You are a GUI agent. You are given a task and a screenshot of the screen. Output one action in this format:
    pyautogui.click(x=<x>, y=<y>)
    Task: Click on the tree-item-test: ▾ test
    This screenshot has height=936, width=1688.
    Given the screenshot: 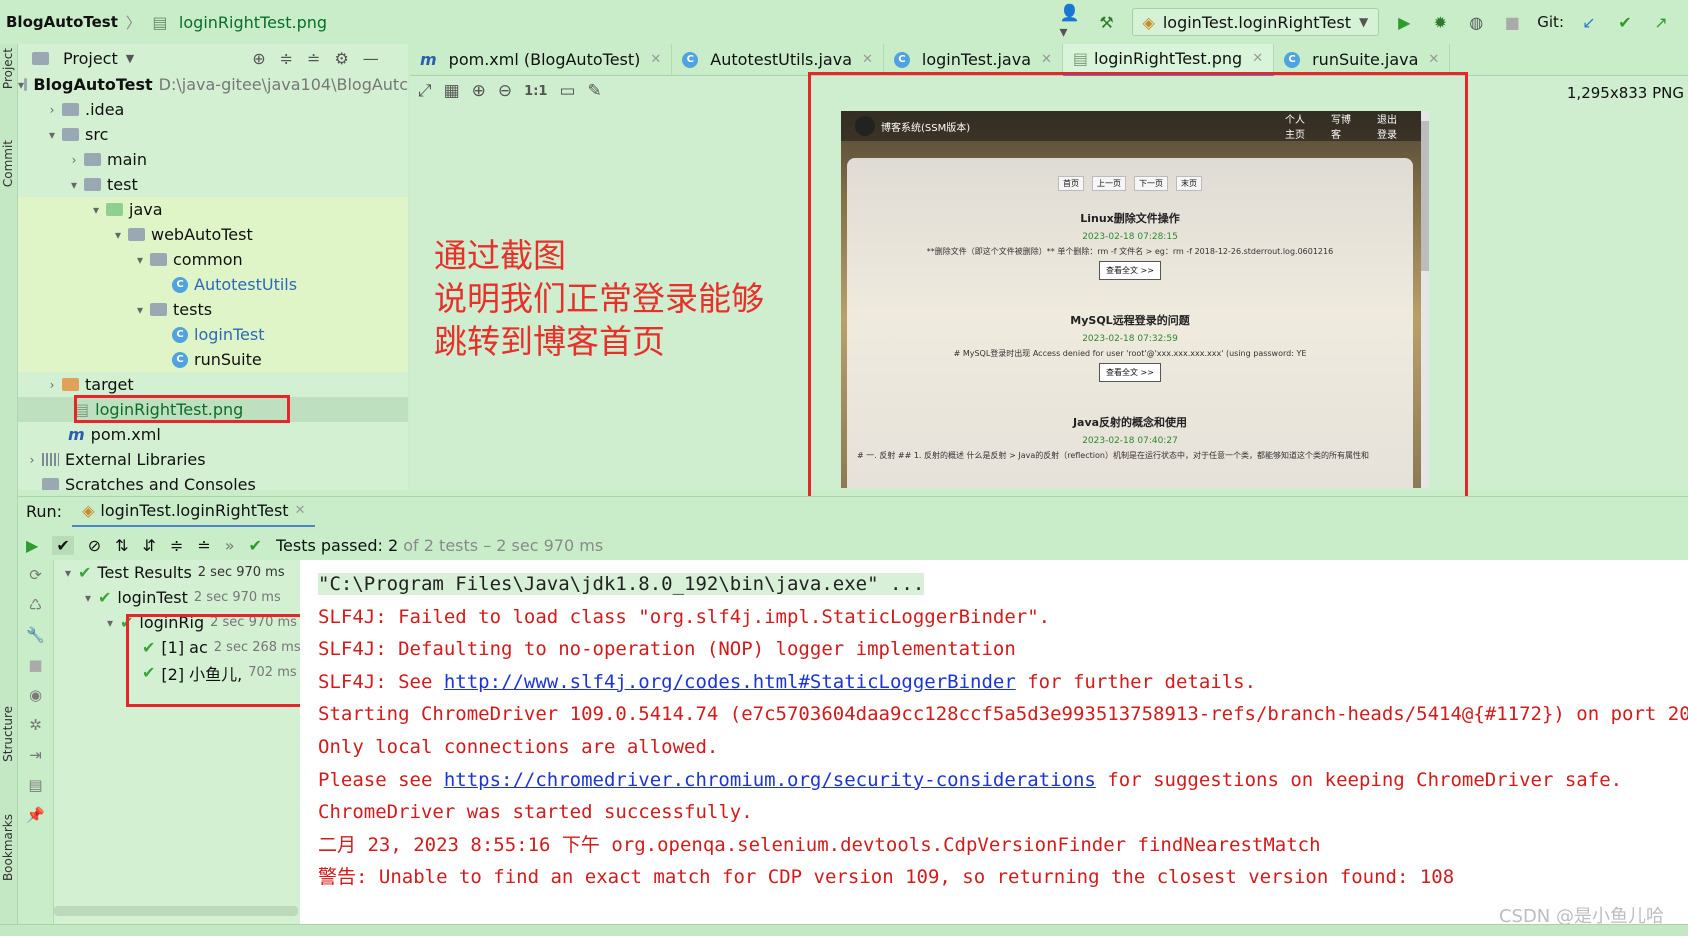 What is the action you would take?
    pyautogui.click(x=213, y=184)
    